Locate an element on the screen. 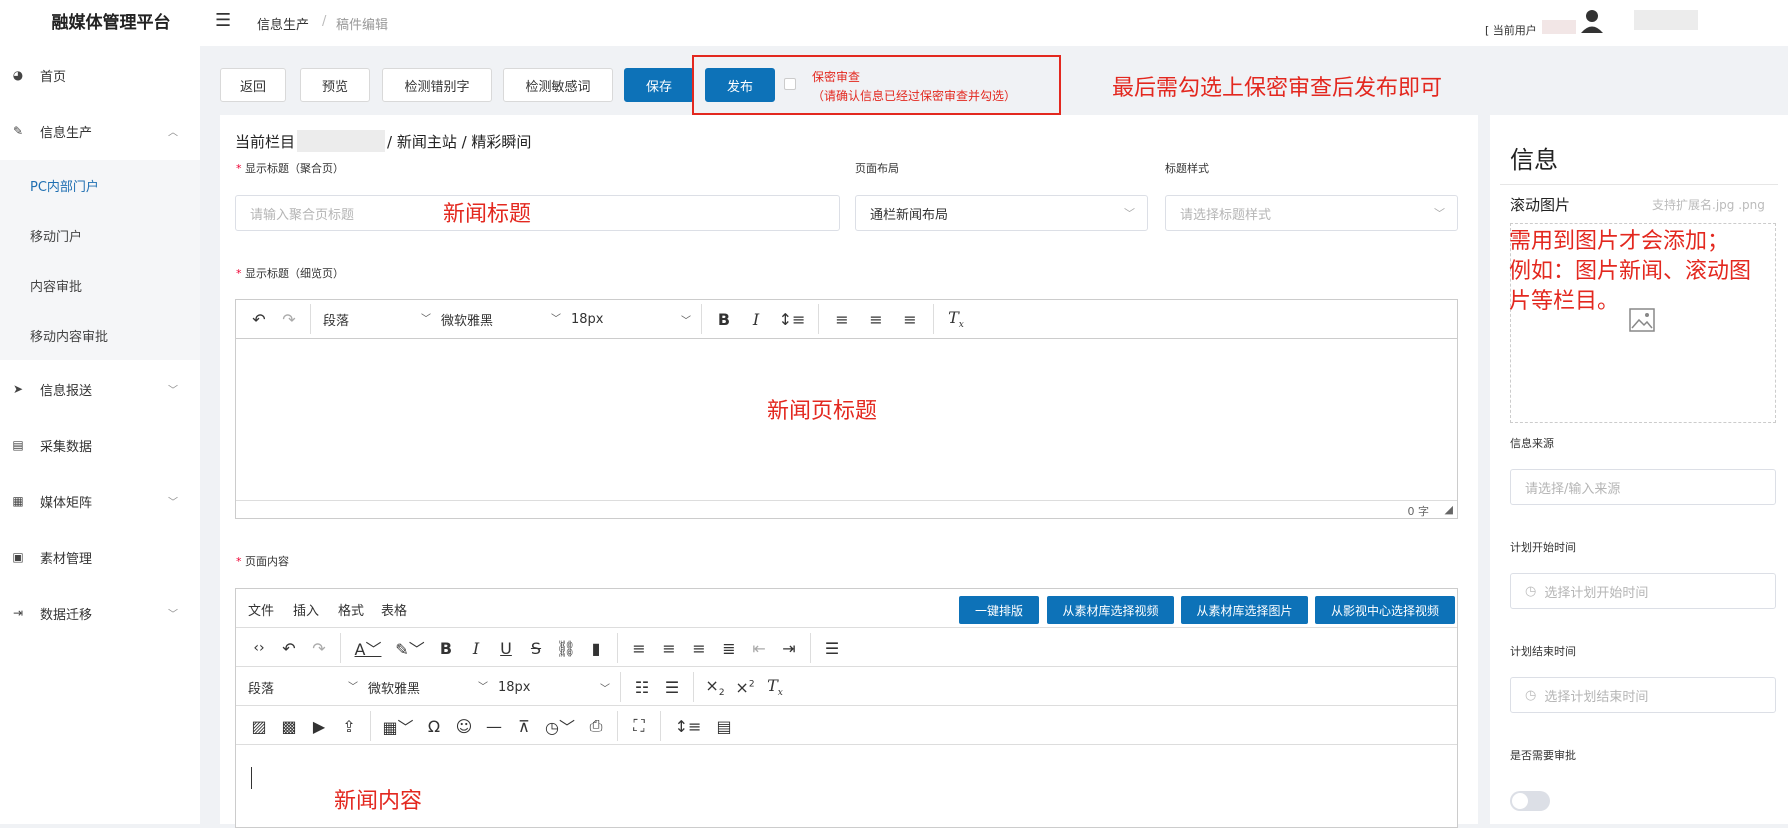  check-typo-button: 检测错别字 is located at coordinates (437, 85).